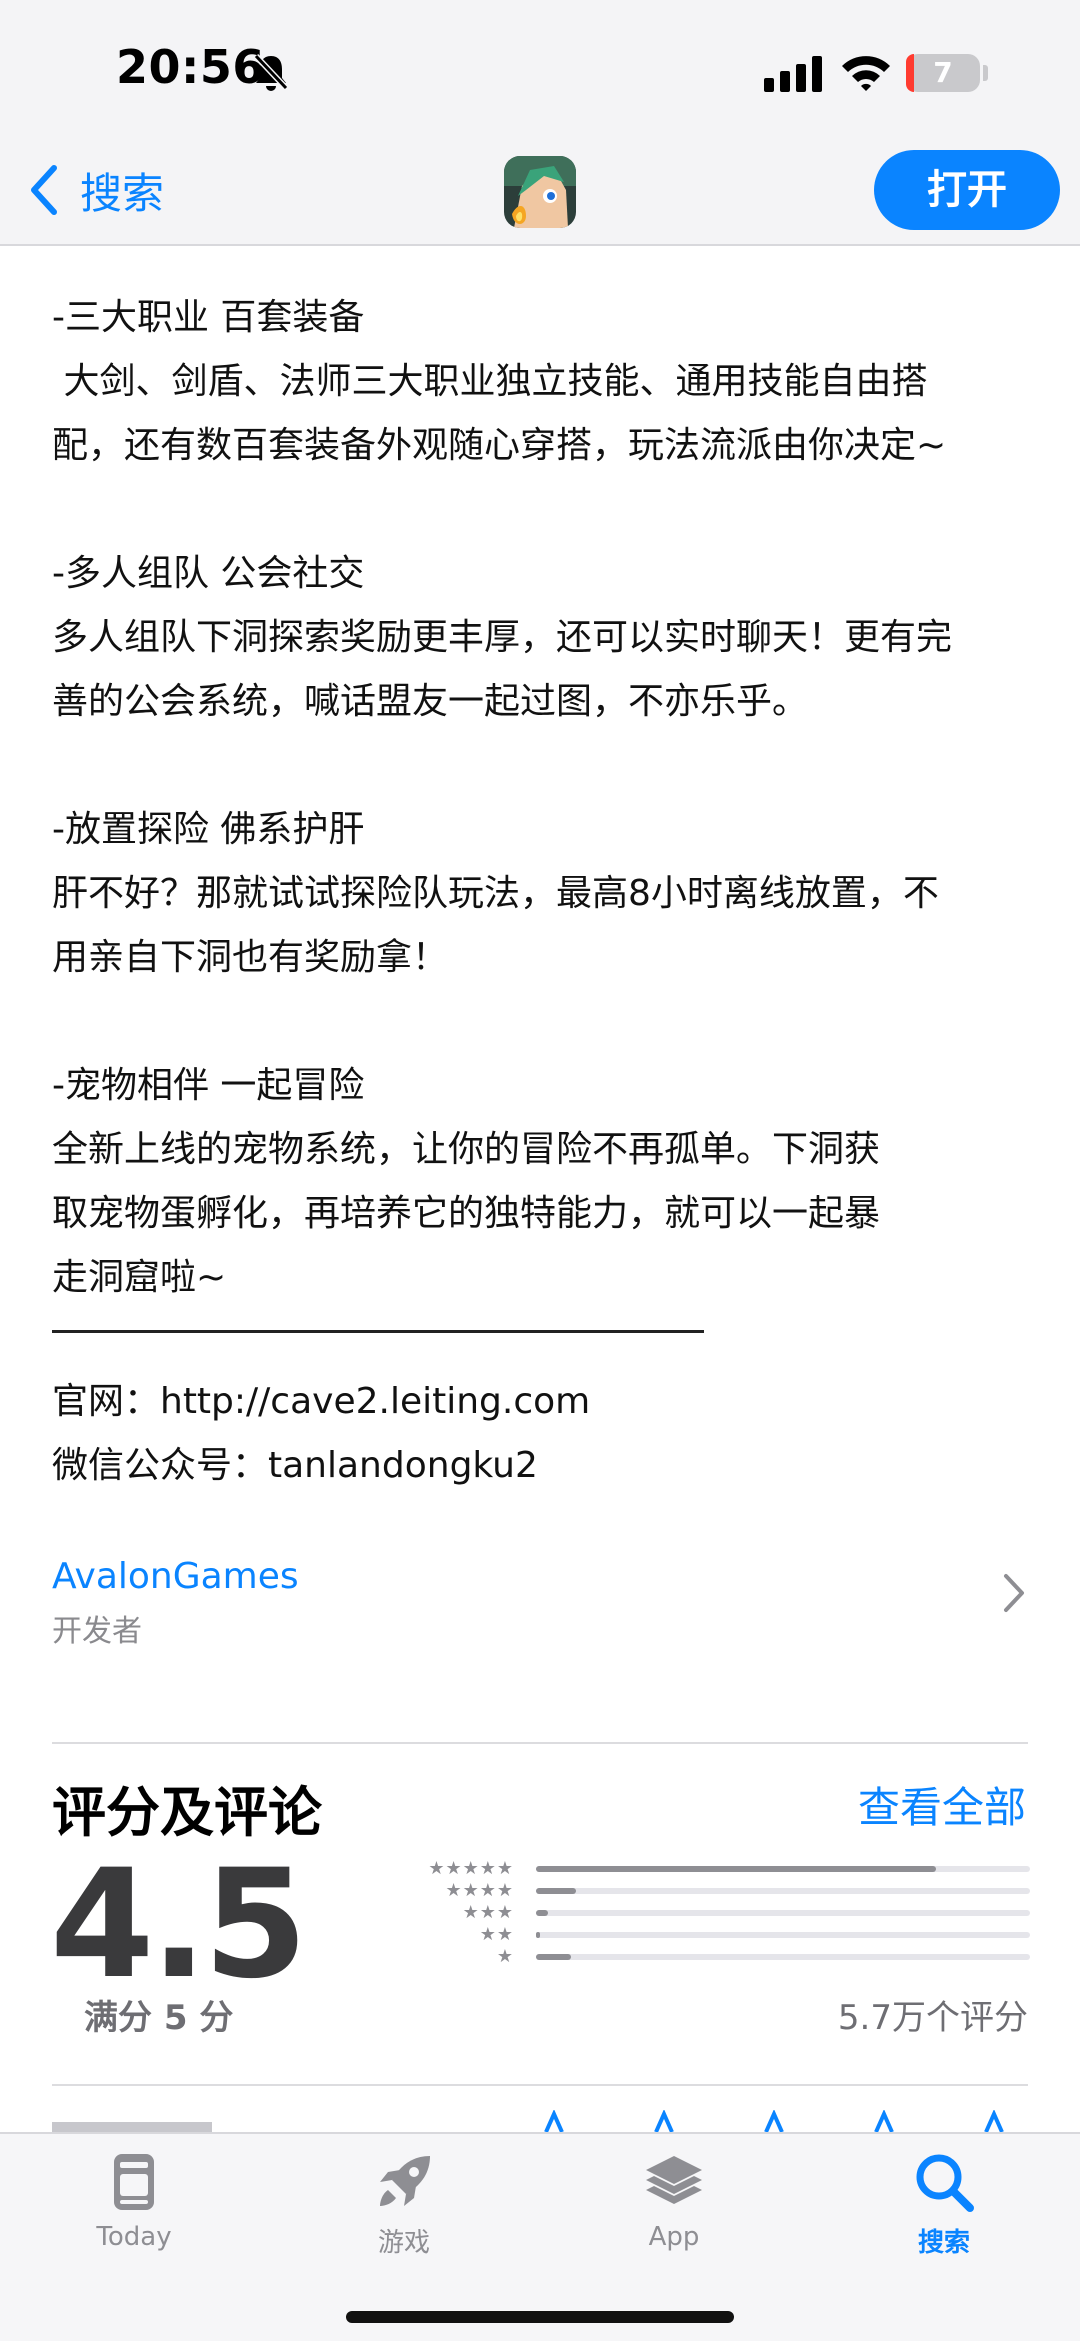 Image resolution: width=1080 pixels, height=2341 pixels. What do you see at coordinates (405, 2181) in the screenshot?
I see `rocket-icon` at bounding box center [405, 2181].